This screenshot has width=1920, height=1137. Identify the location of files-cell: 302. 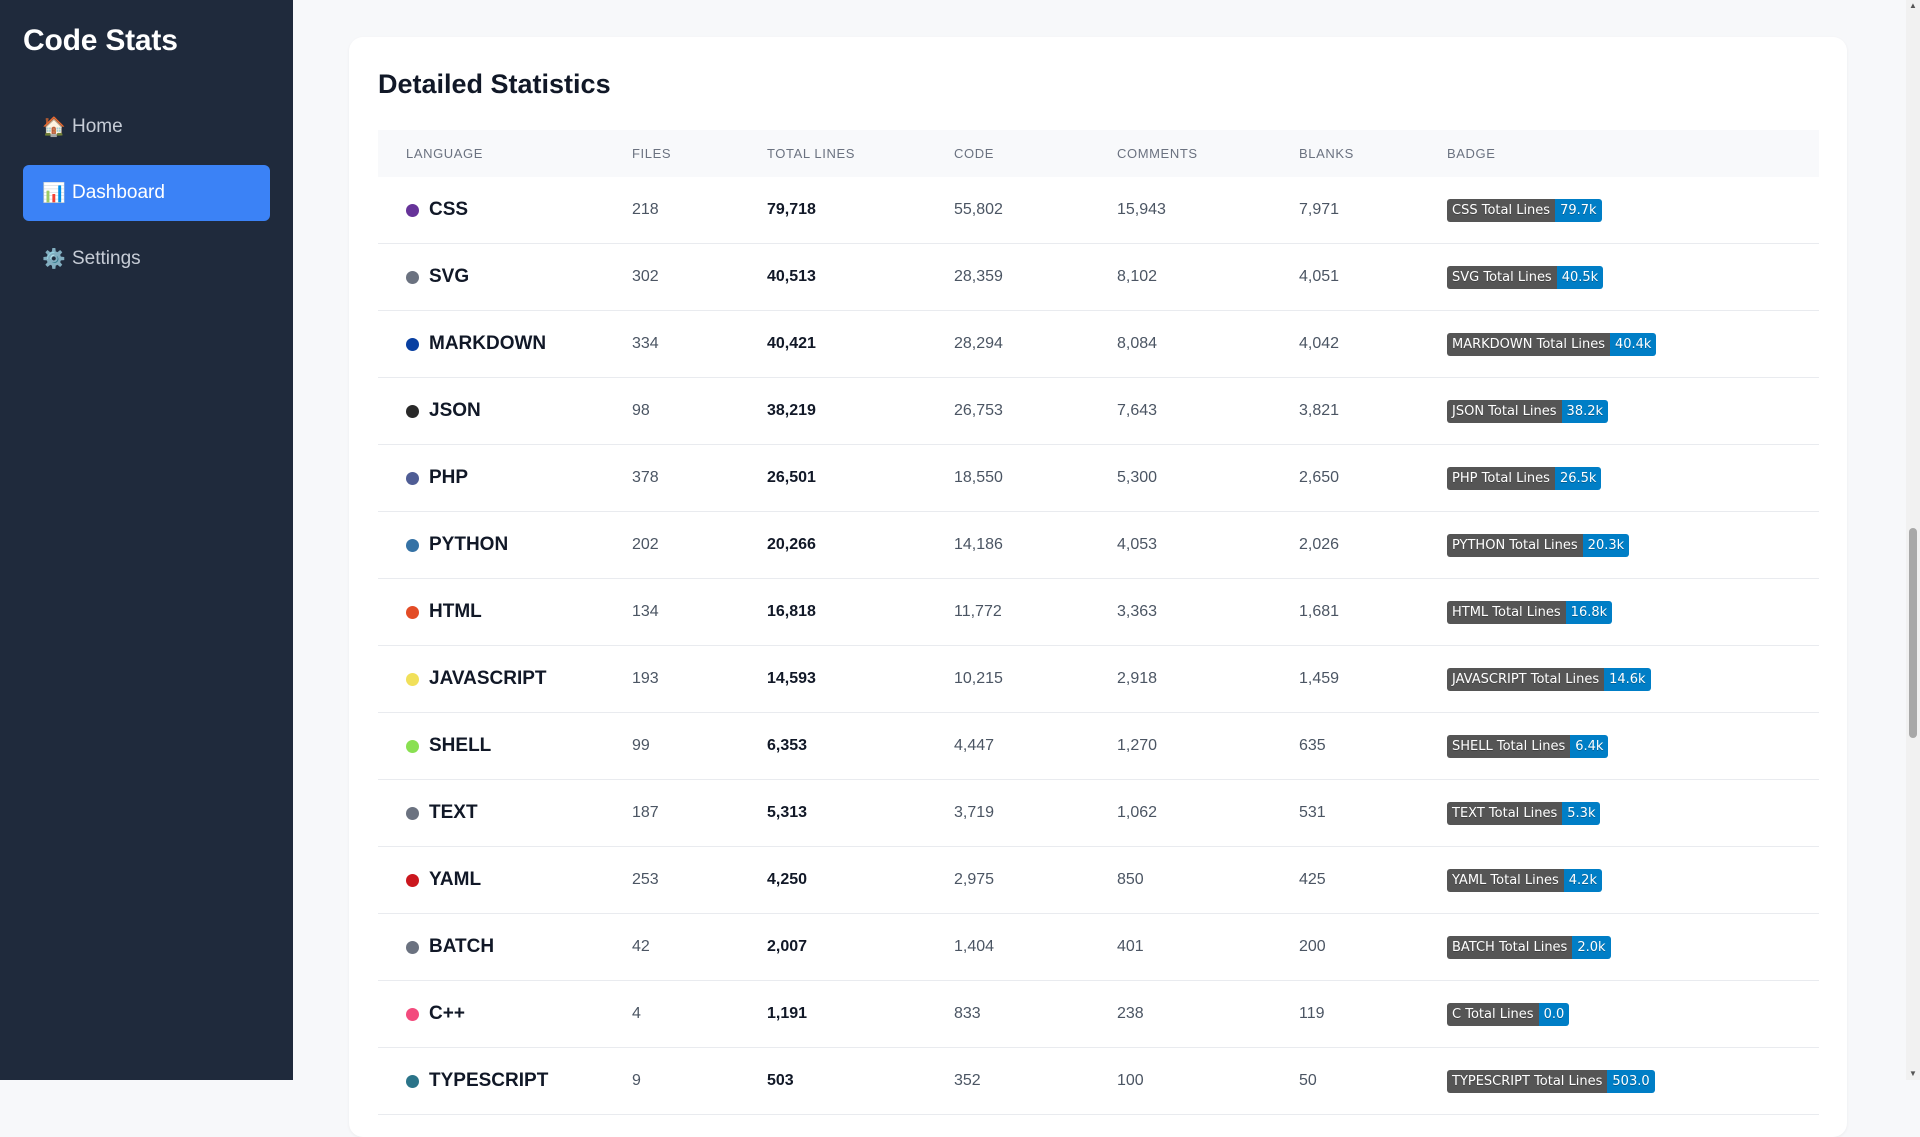
(645, 276).